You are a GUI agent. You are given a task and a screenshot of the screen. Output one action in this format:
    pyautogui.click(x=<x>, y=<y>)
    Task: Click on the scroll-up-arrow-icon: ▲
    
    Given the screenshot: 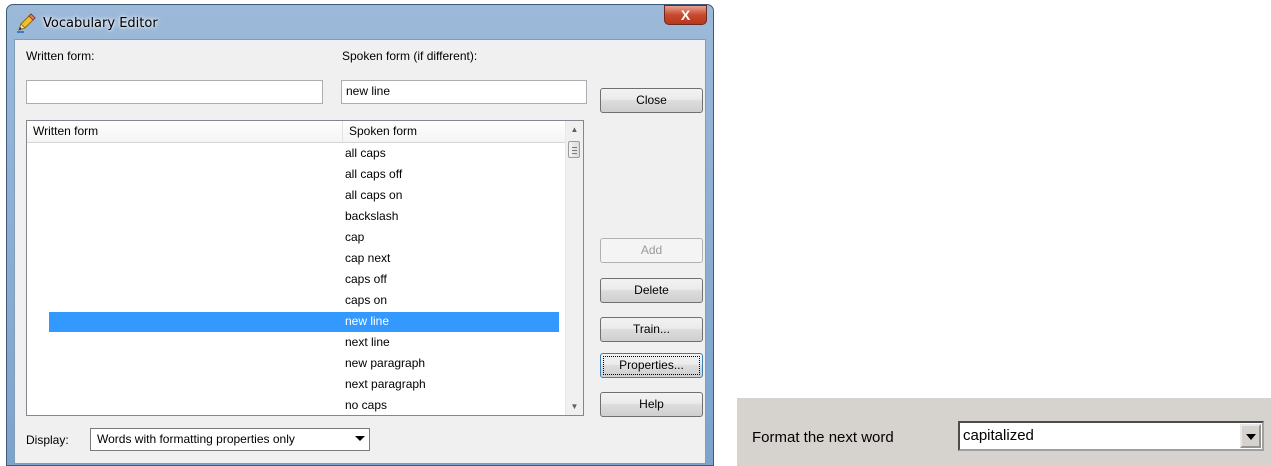 What is the action you would take?
    pyautogui.click(x=574, y=129)
    